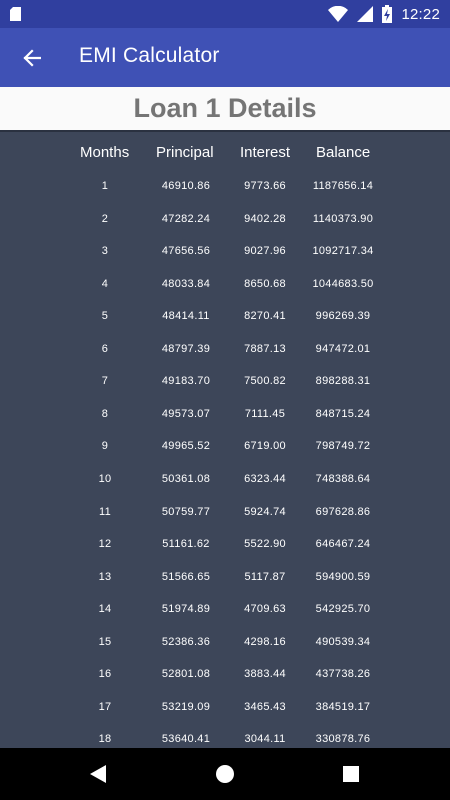  I want to click on cell-month: 6, so click(105, 348).